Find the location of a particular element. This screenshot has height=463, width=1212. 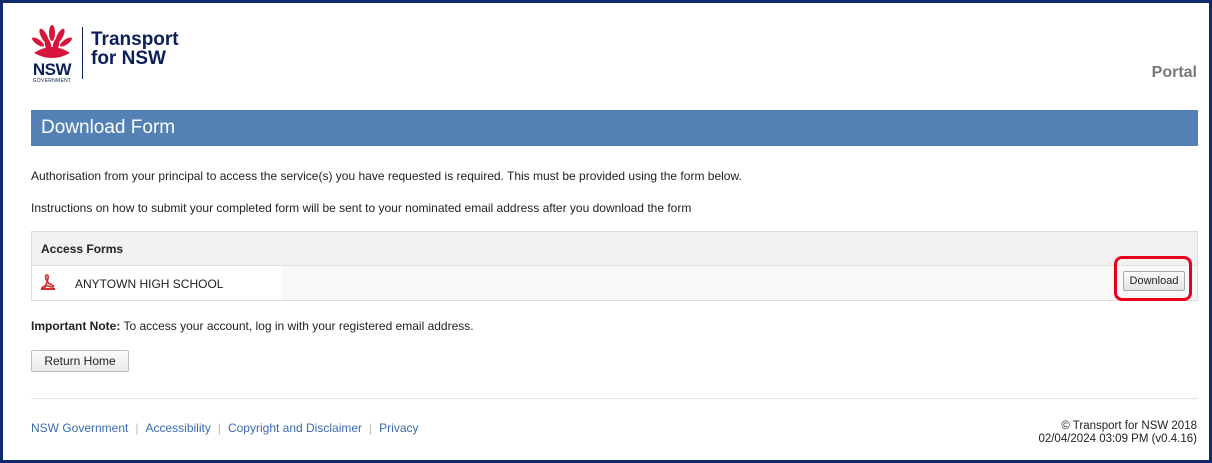

download-button: Download is located at coordinates (1154, 281).